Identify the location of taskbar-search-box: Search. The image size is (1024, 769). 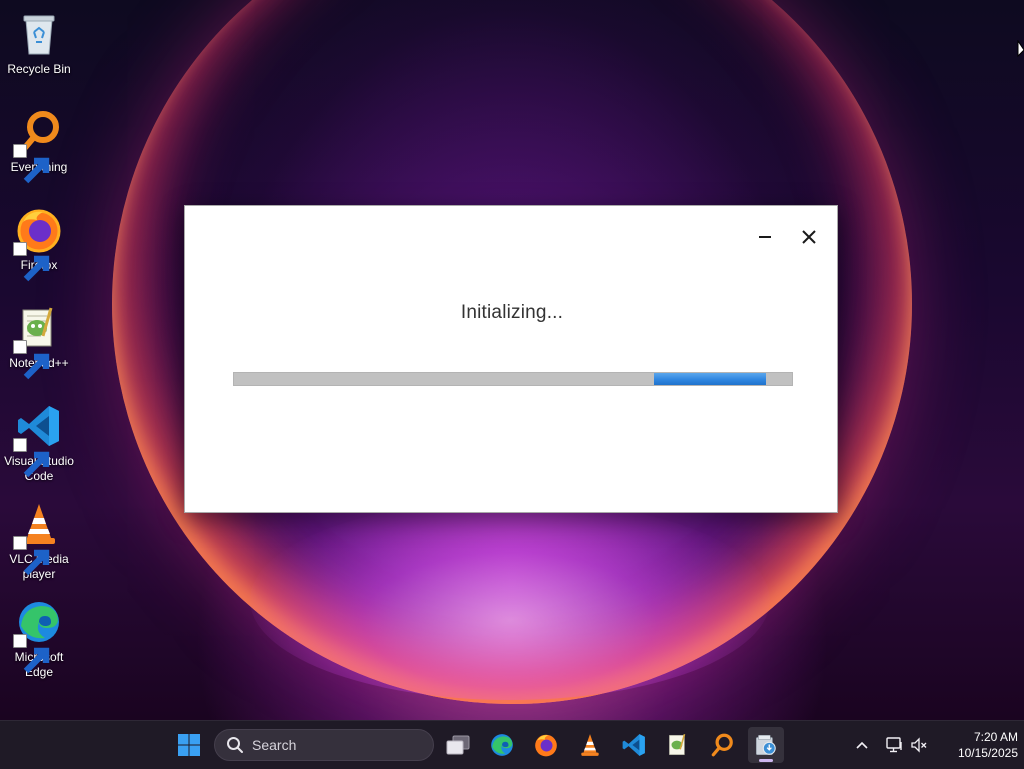
(324, 745).